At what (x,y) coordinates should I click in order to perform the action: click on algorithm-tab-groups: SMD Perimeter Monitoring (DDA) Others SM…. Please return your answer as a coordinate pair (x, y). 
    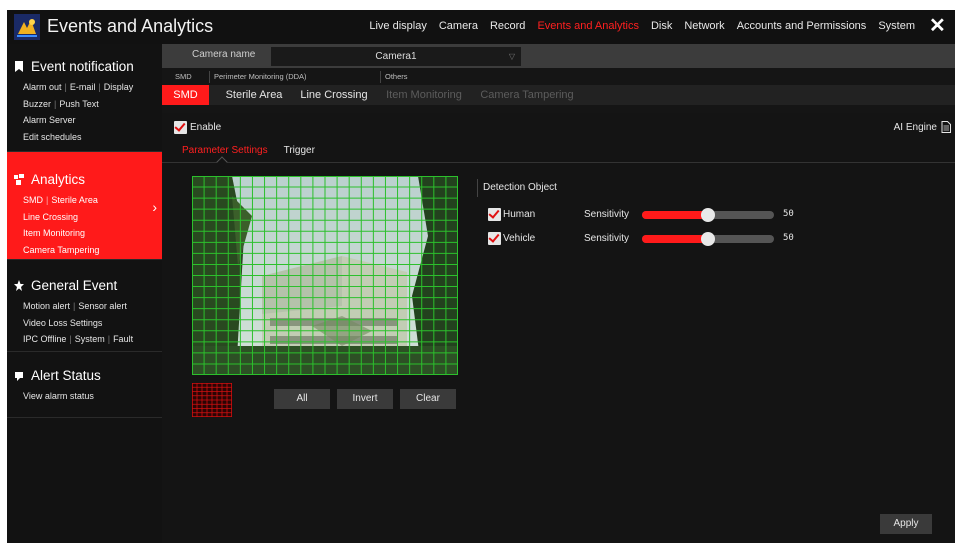
    Looking at the image, I should click on (558, 90).